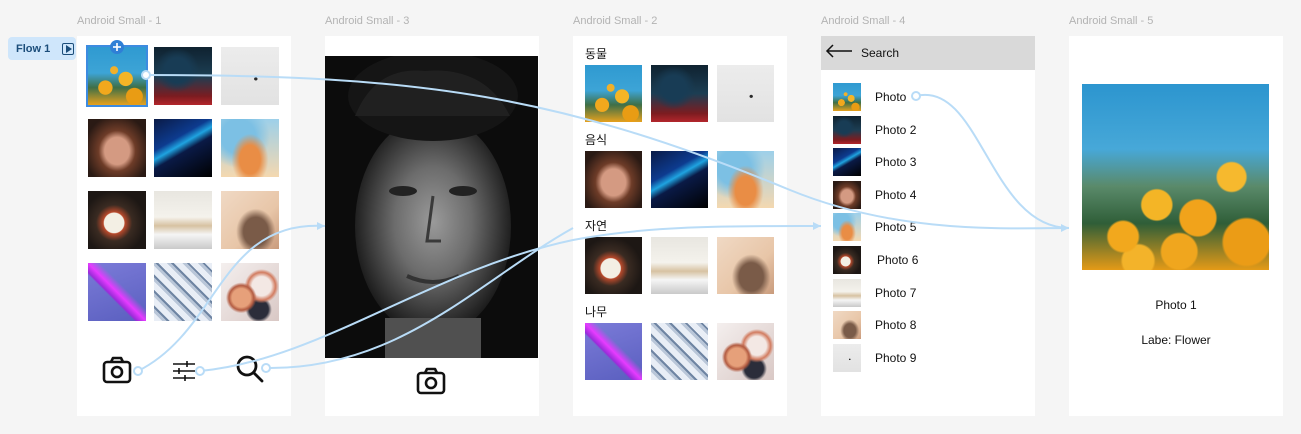 The height and width of the screenshot is (434, 1301). I want to click on search-result-item: Photo 5, so click(928, 227).